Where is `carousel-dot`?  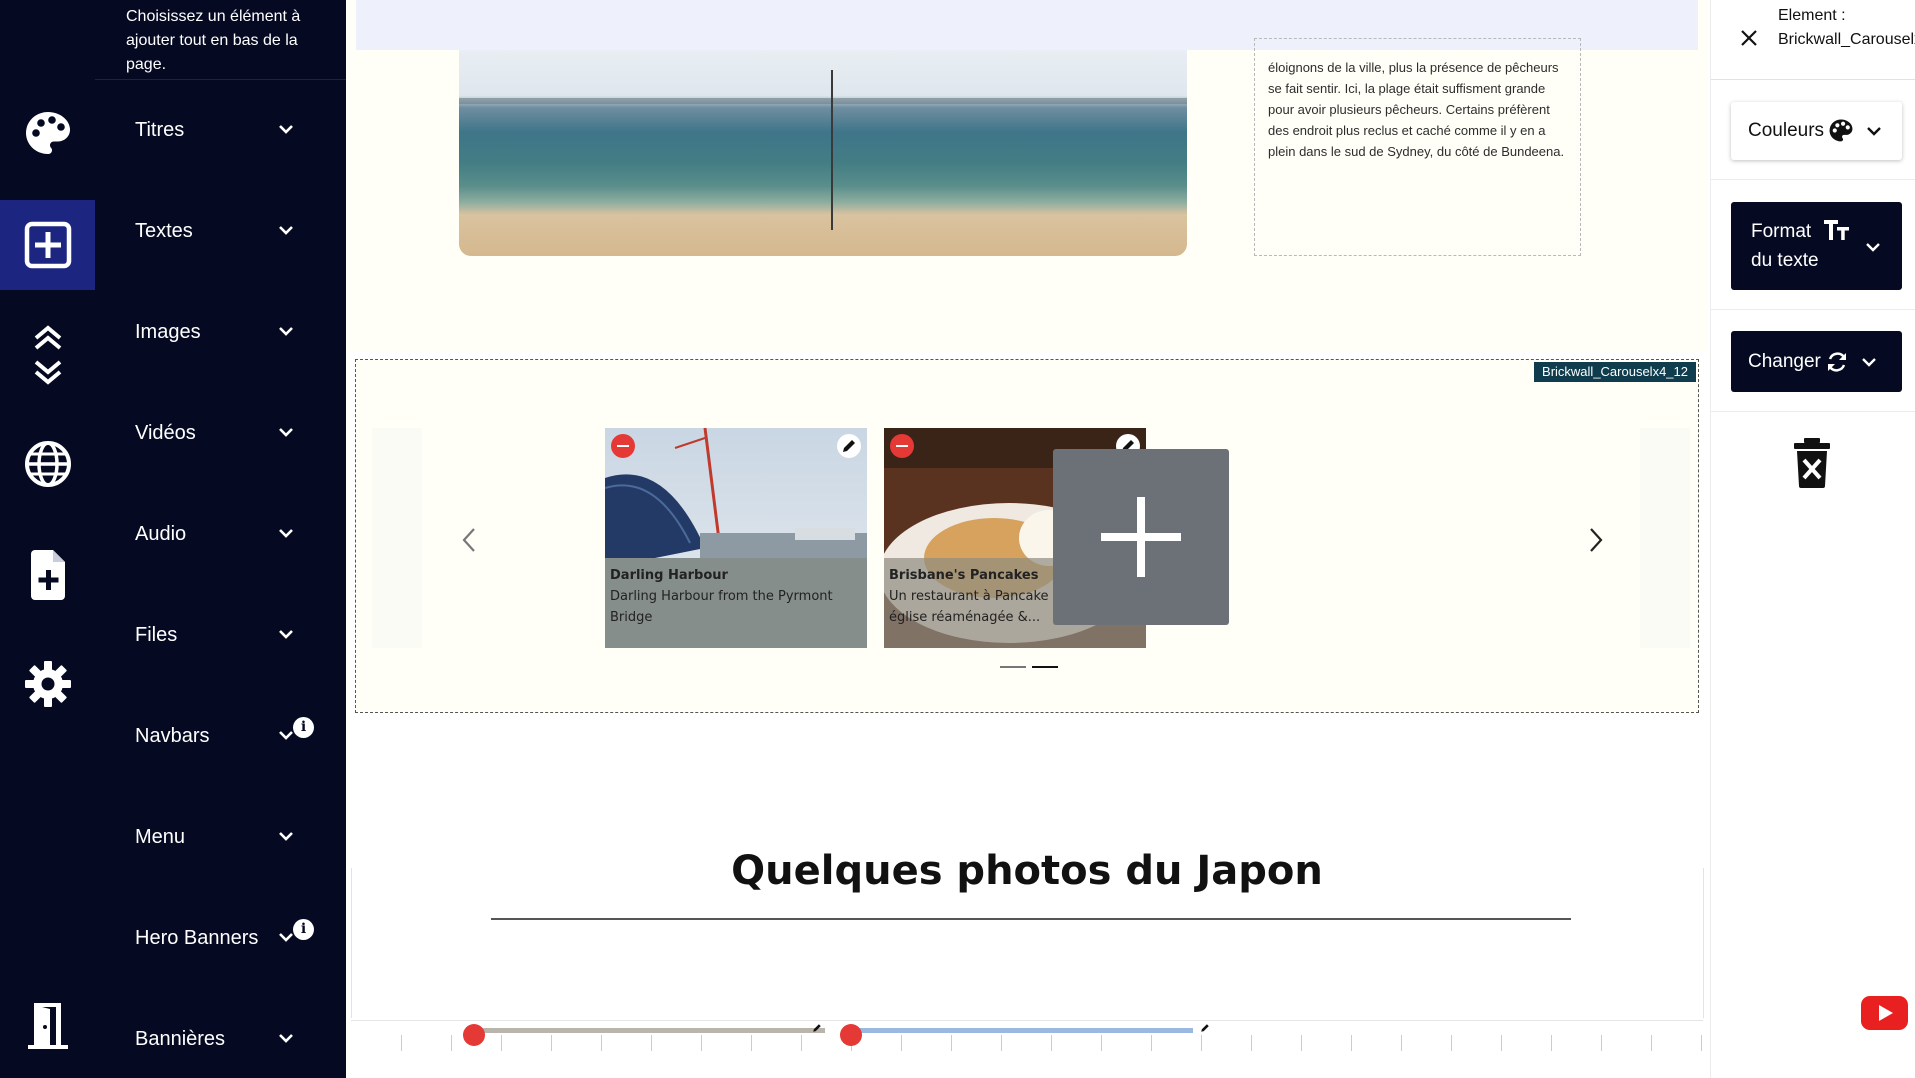 carousel-dot is located at coordinates (1013, 667).